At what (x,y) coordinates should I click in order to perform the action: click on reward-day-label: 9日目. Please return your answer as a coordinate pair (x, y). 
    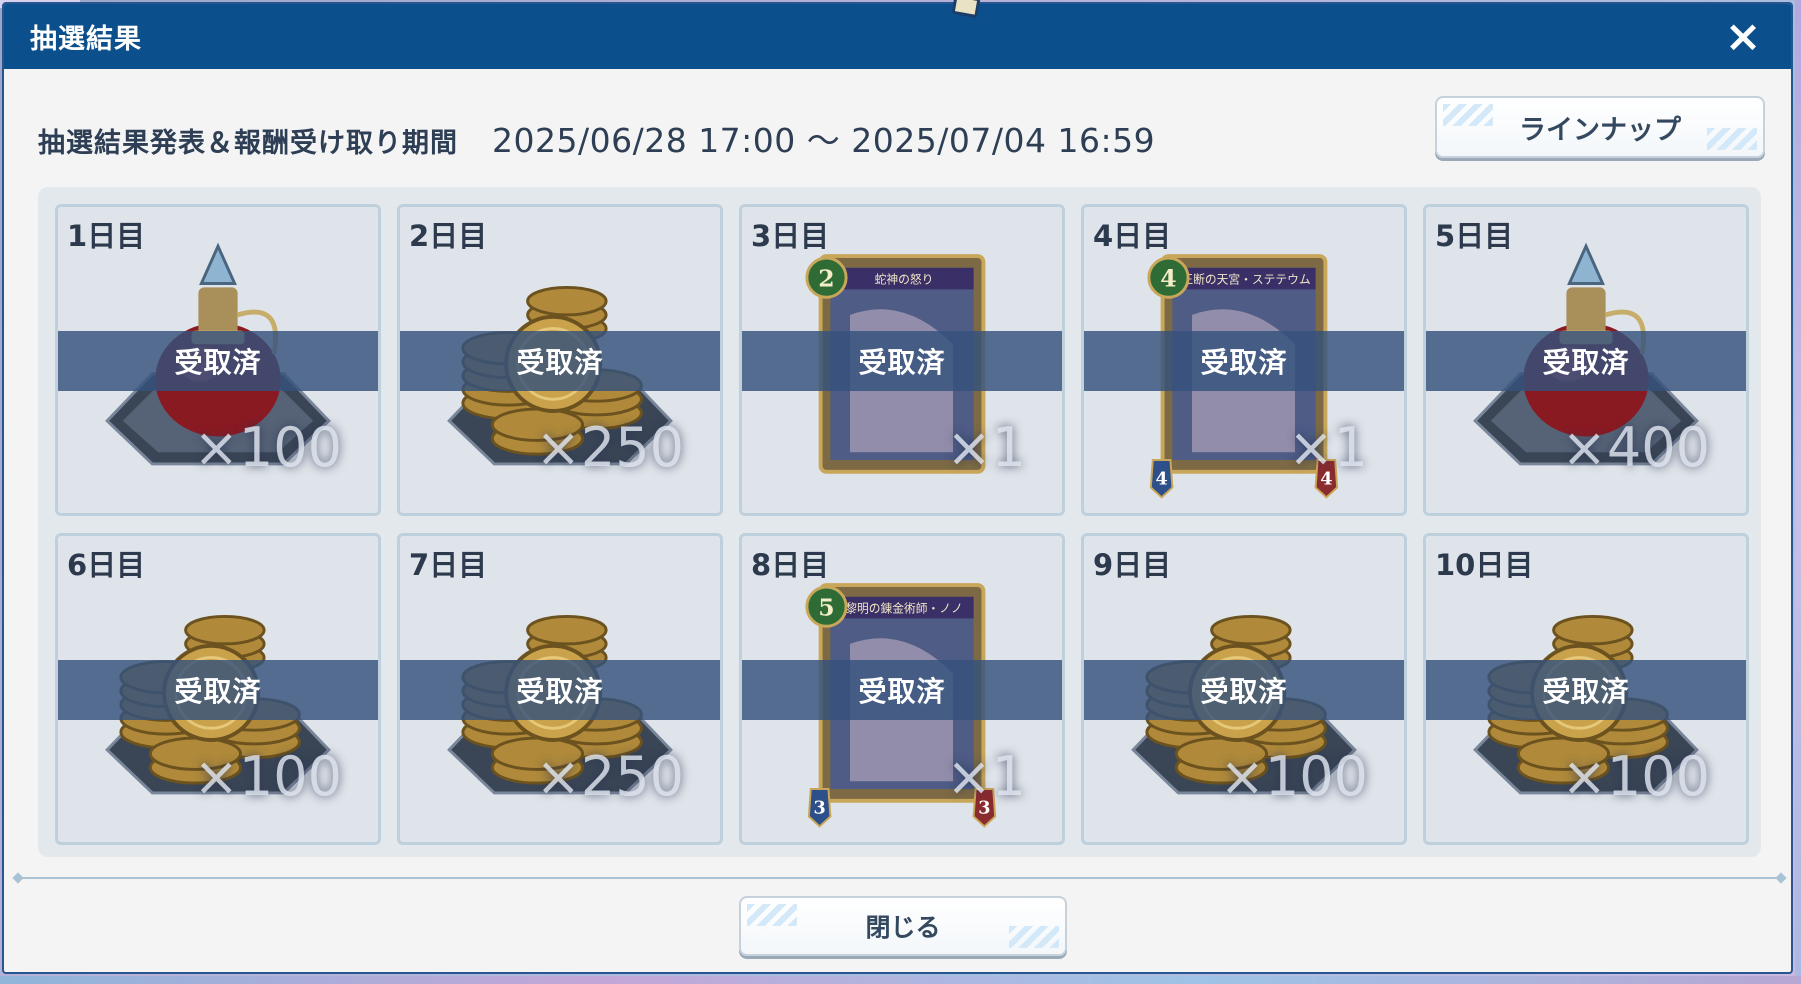
    Looking at the image, I should click on (1132, 565).